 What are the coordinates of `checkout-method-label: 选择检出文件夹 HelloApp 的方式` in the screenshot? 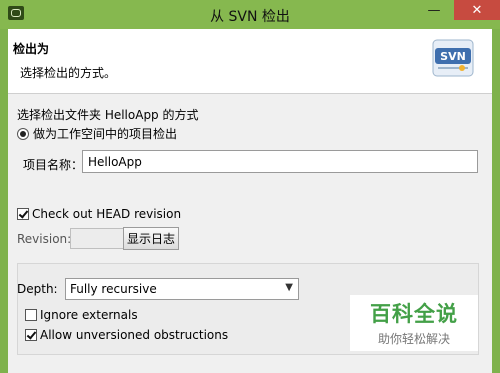 It's located at (108, 115).